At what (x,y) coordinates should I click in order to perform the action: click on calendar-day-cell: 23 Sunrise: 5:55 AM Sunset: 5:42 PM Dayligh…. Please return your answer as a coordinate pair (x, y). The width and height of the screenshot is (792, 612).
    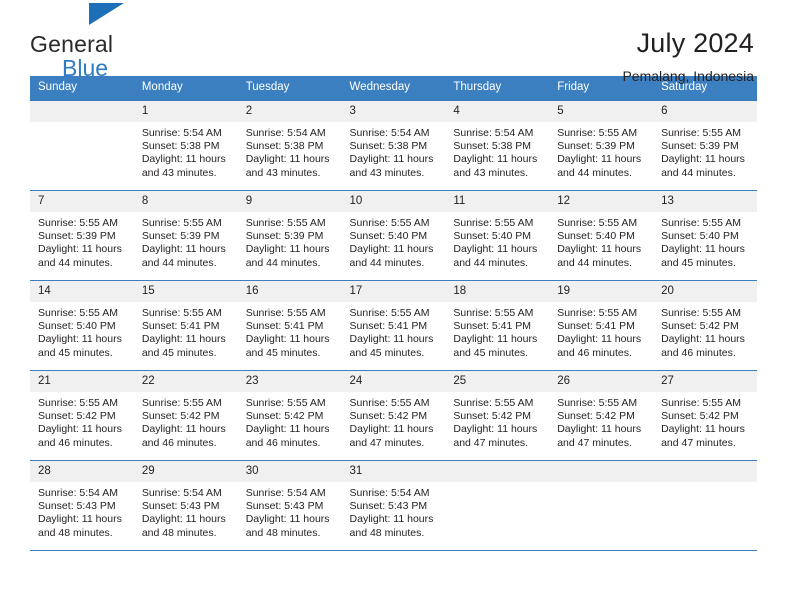
    Looking at the image, I should click on (289, 415).